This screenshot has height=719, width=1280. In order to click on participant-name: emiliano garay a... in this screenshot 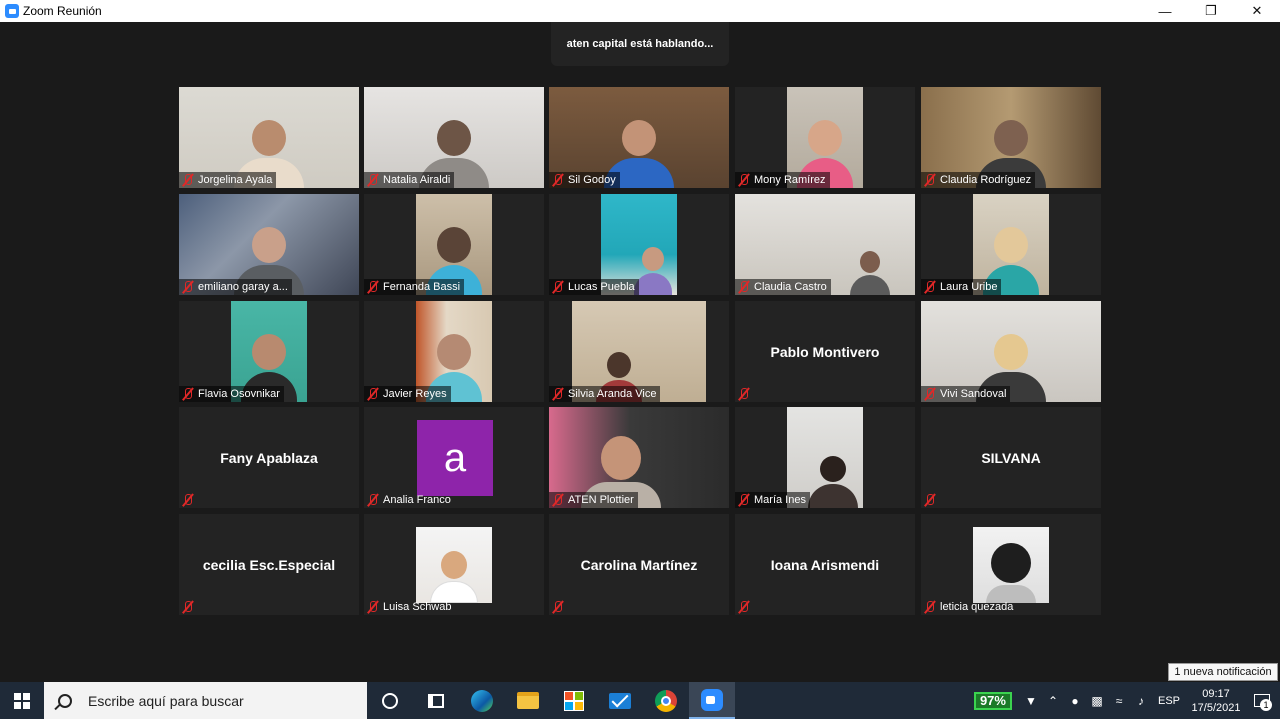, I will do `click(243, 287)`.